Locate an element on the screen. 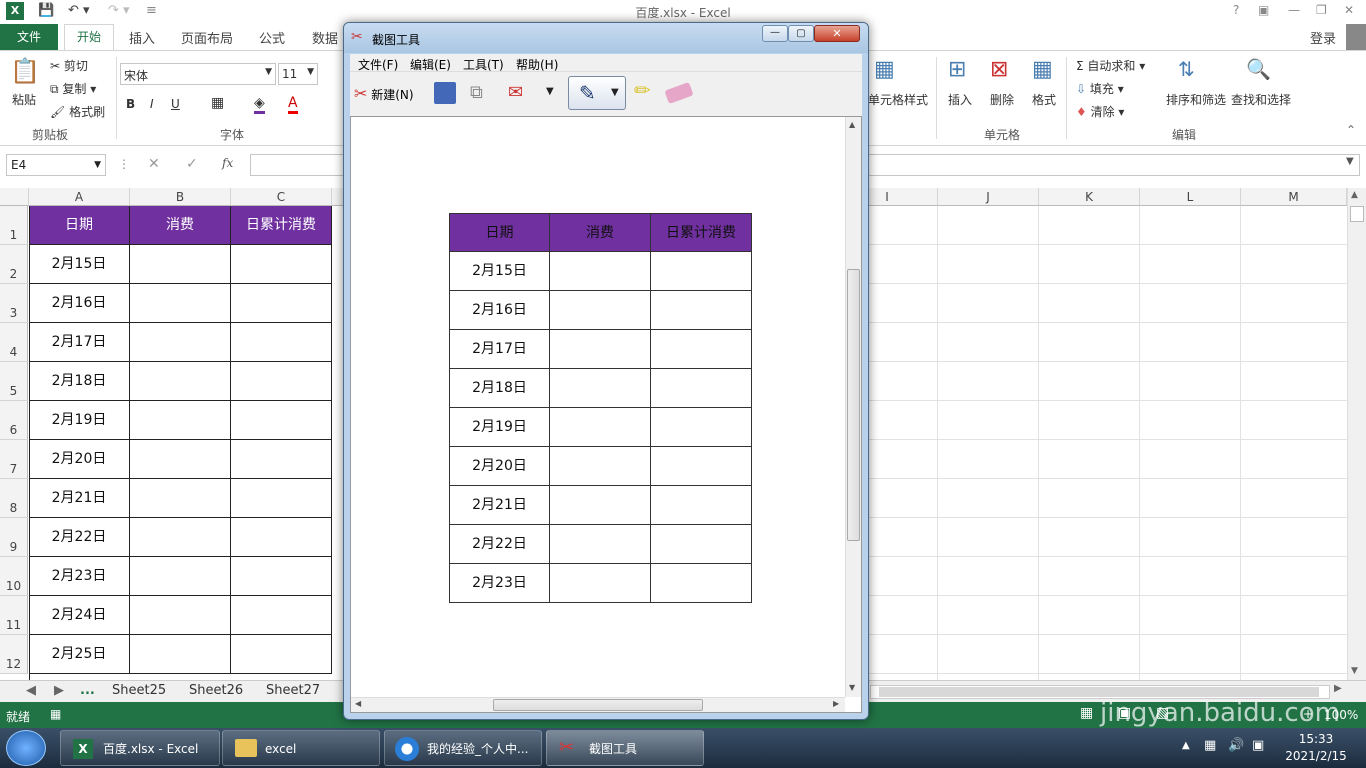 The image size is (1366, 768). row-header: 8 is located at coordinates (14, 498).